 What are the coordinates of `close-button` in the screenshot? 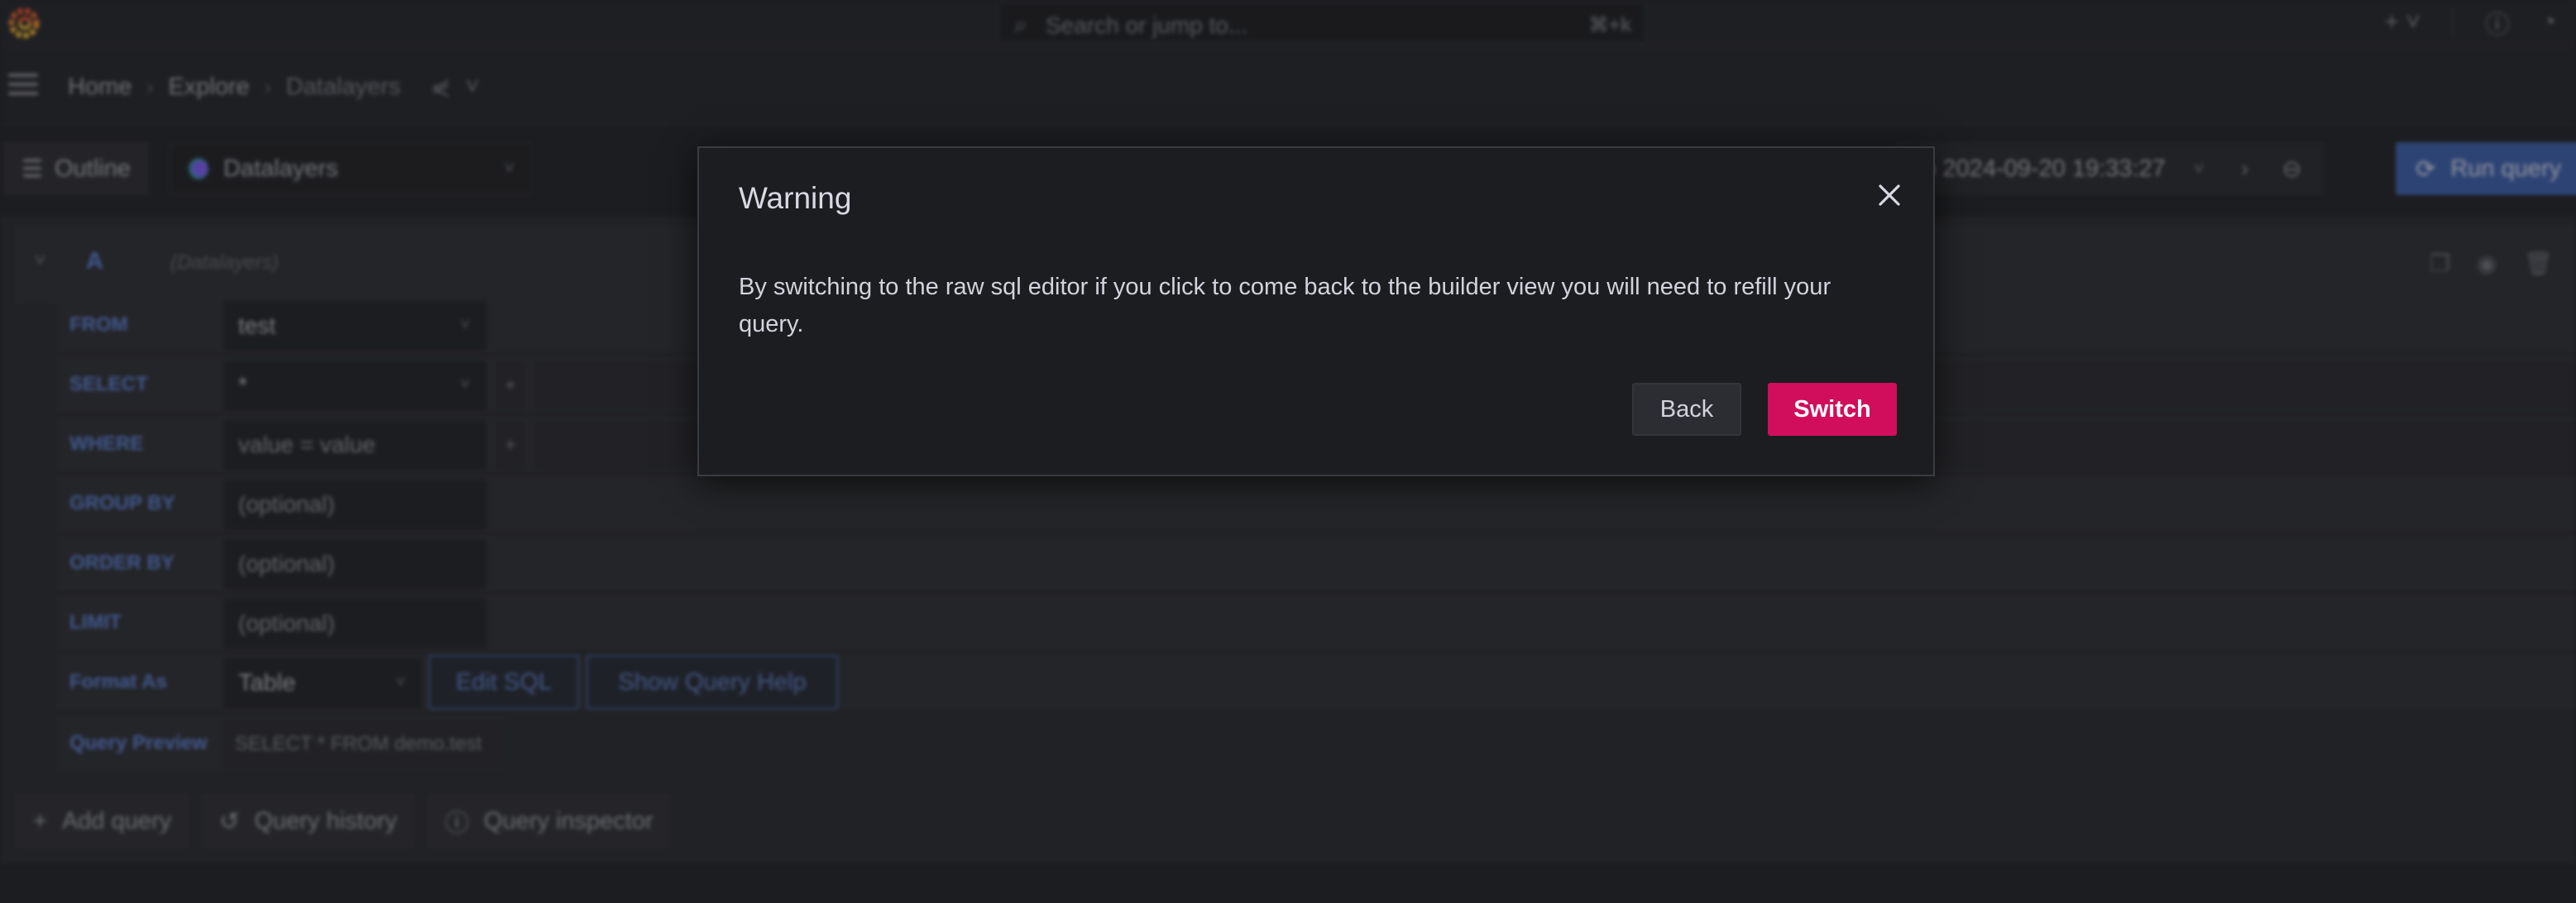 It's located at (1889, 195).